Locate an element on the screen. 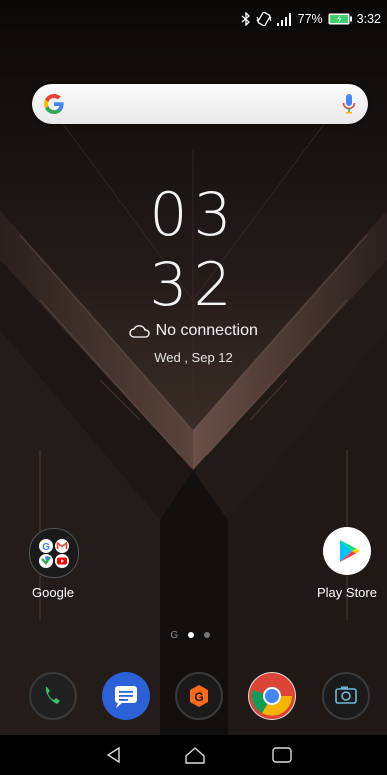  weather-widget: No connection is located at coordinates (193, 331).